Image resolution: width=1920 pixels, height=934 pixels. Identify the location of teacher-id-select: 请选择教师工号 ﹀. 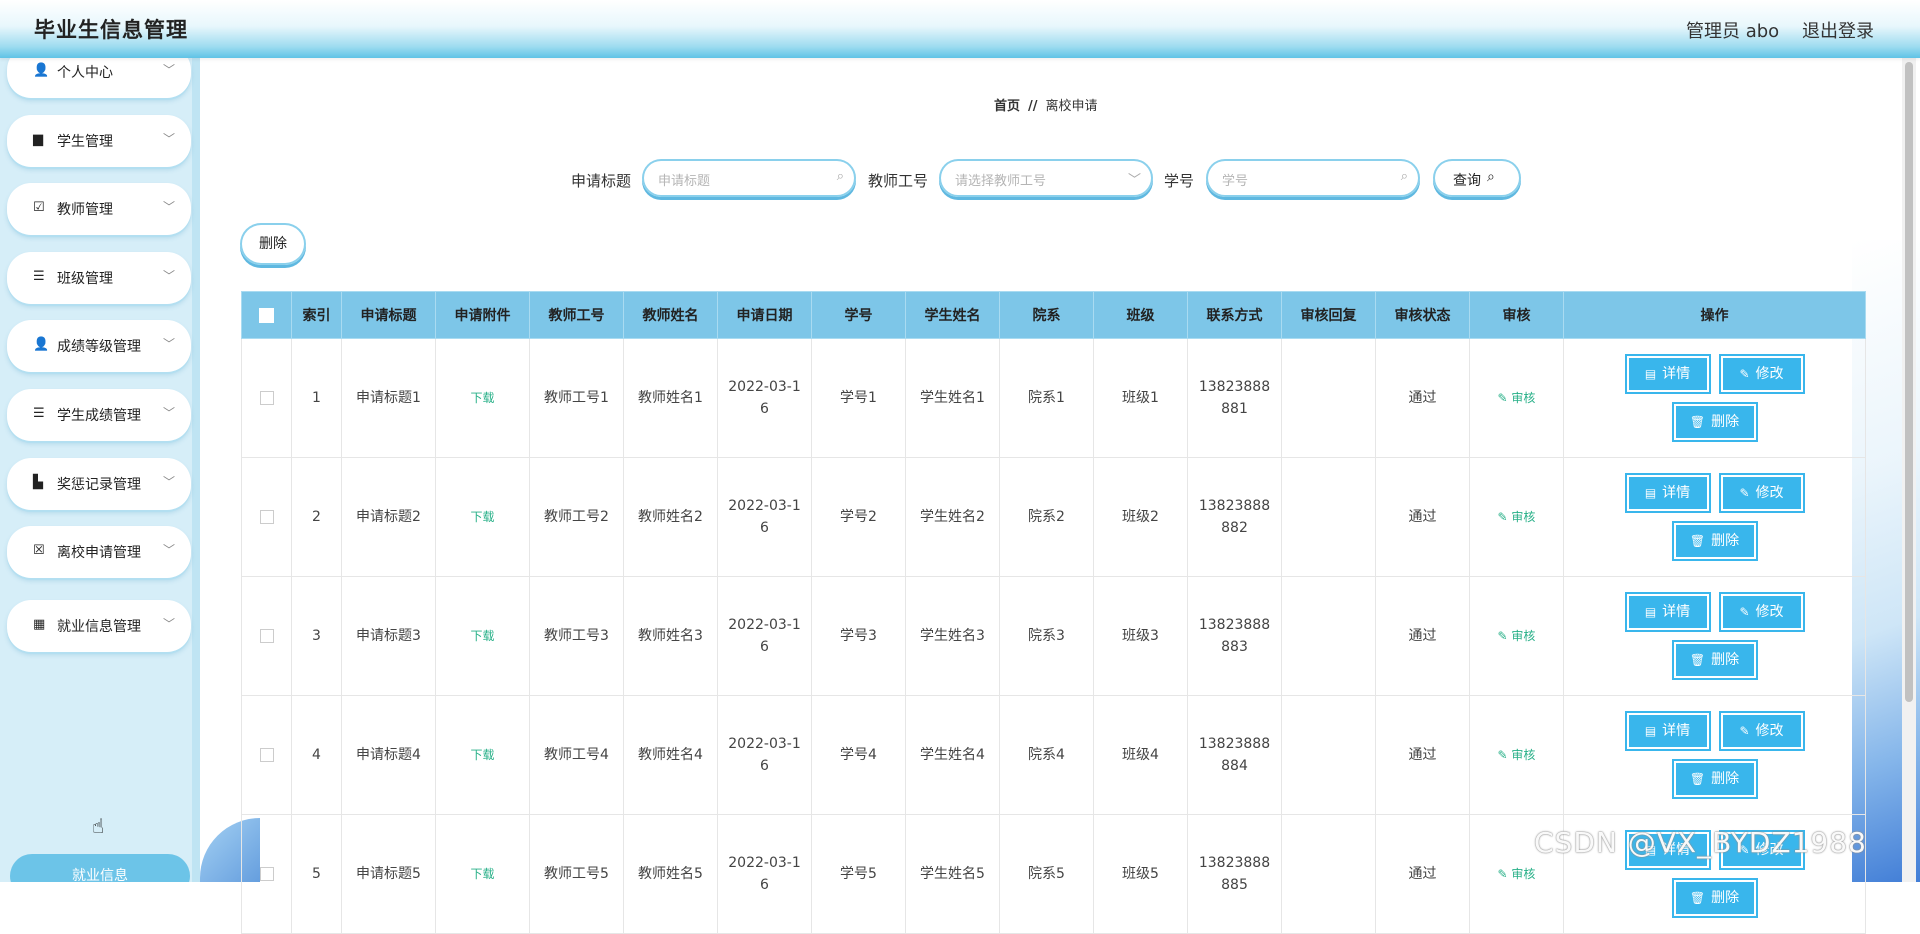
(1046, 178).